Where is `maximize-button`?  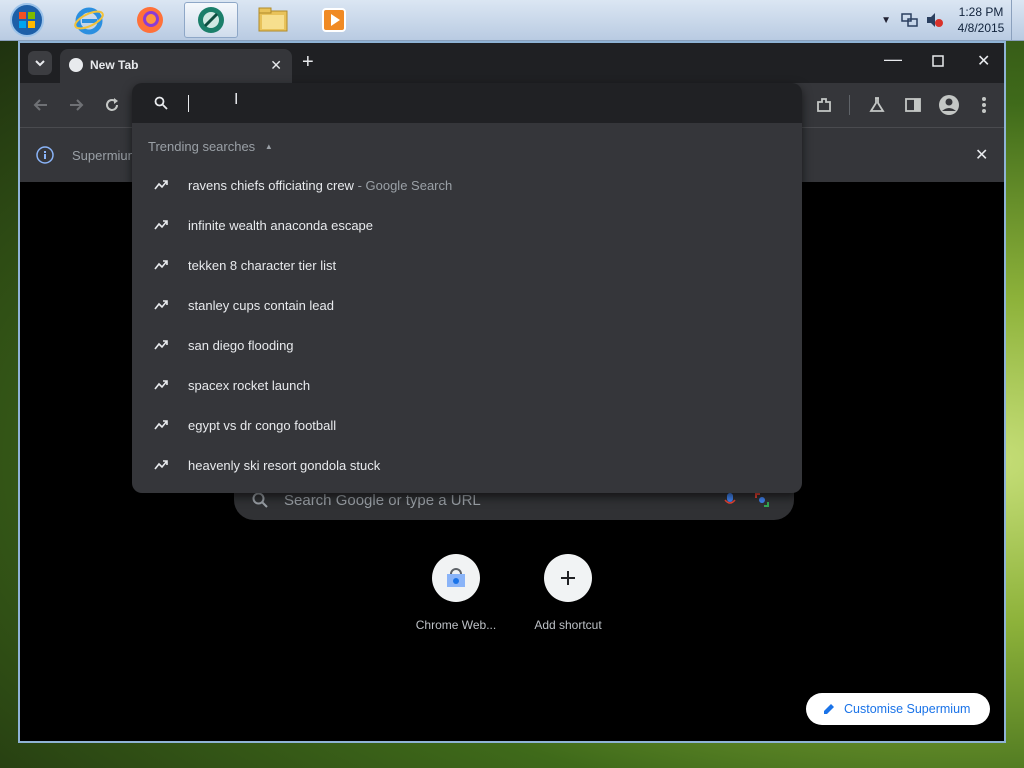 maximize-button is located at coordinates (938, 61).